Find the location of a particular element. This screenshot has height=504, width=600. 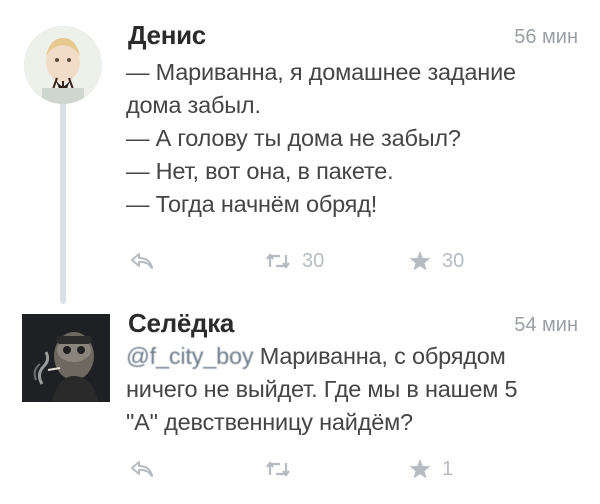

author-name: Денис is located at coordinates (167, 35).